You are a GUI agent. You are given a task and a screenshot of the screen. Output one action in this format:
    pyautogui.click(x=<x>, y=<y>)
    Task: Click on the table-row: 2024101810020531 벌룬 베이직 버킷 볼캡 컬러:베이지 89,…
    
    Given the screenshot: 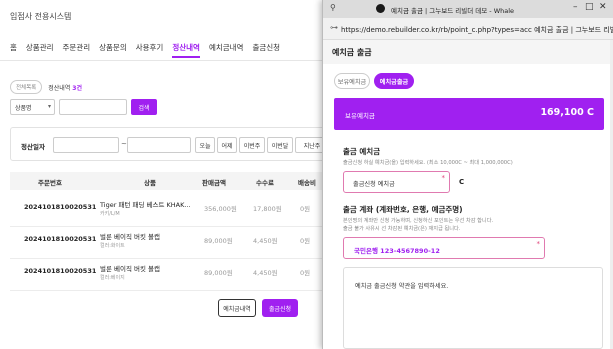 What is the action you would take?
    pyautogui.click(x=170, y=272)
    